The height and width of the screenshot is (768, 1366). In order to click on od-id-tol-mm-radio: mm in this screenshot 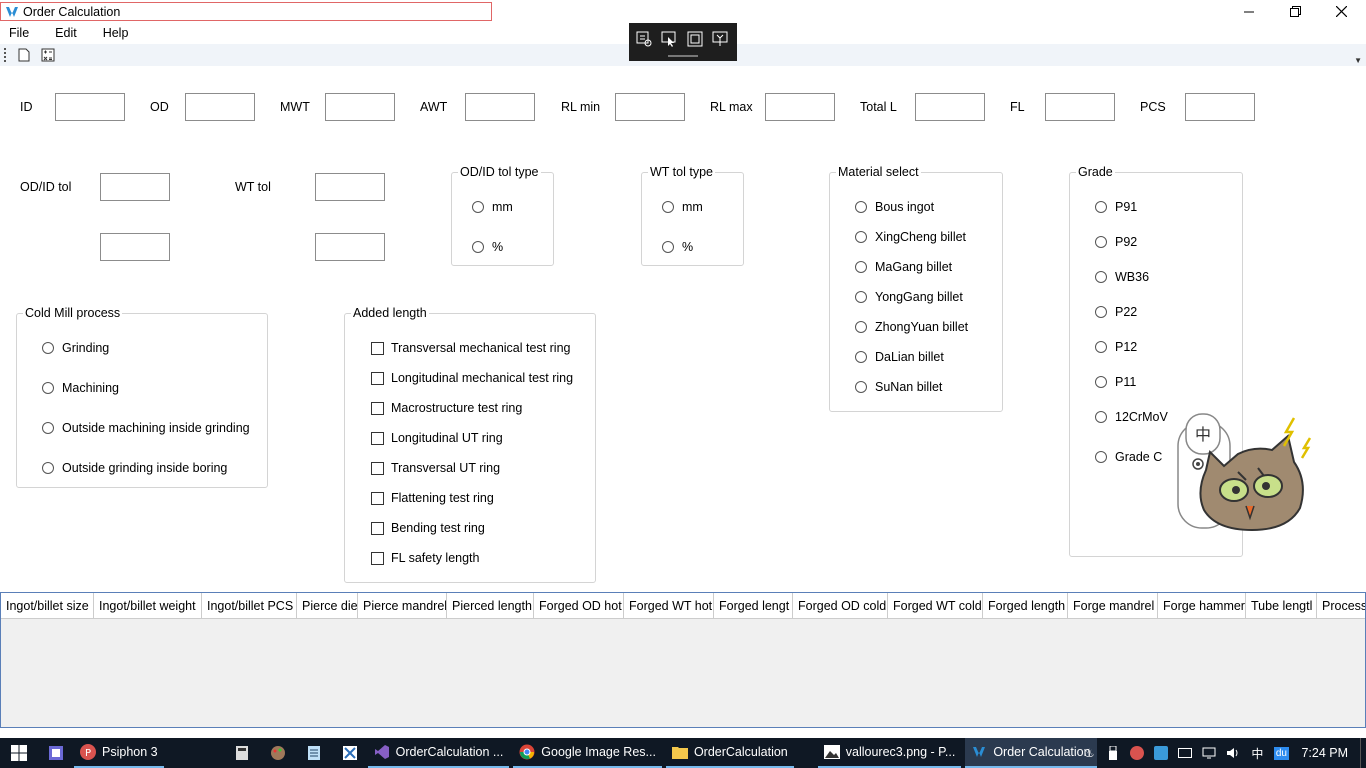, I will do `click(492, 207)`.